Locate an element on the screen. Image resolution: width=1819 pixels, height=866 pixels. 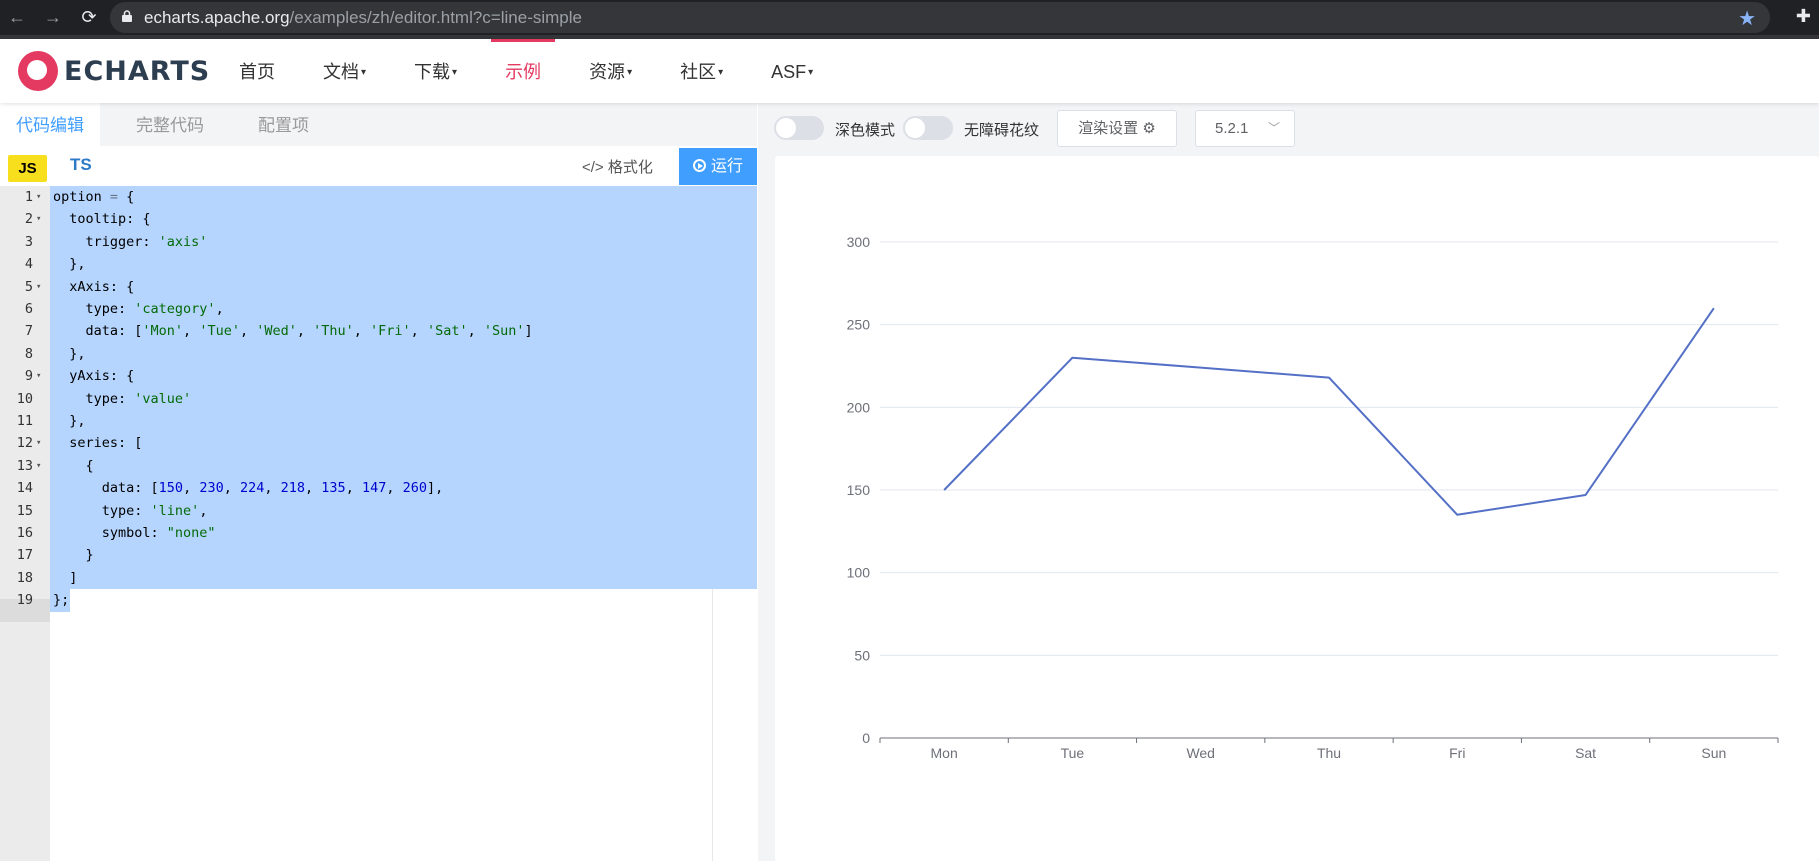
echarts-logo: ECHARTS is located at coordinates (114, 71).